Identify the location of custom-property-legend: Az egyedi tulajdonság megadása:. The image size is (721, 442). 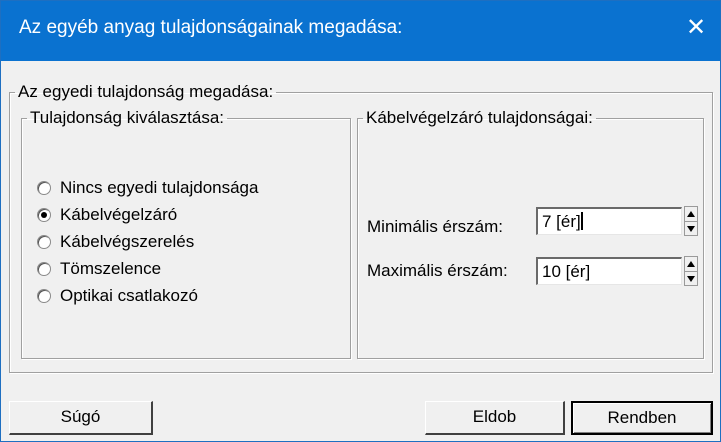
(146, 91).